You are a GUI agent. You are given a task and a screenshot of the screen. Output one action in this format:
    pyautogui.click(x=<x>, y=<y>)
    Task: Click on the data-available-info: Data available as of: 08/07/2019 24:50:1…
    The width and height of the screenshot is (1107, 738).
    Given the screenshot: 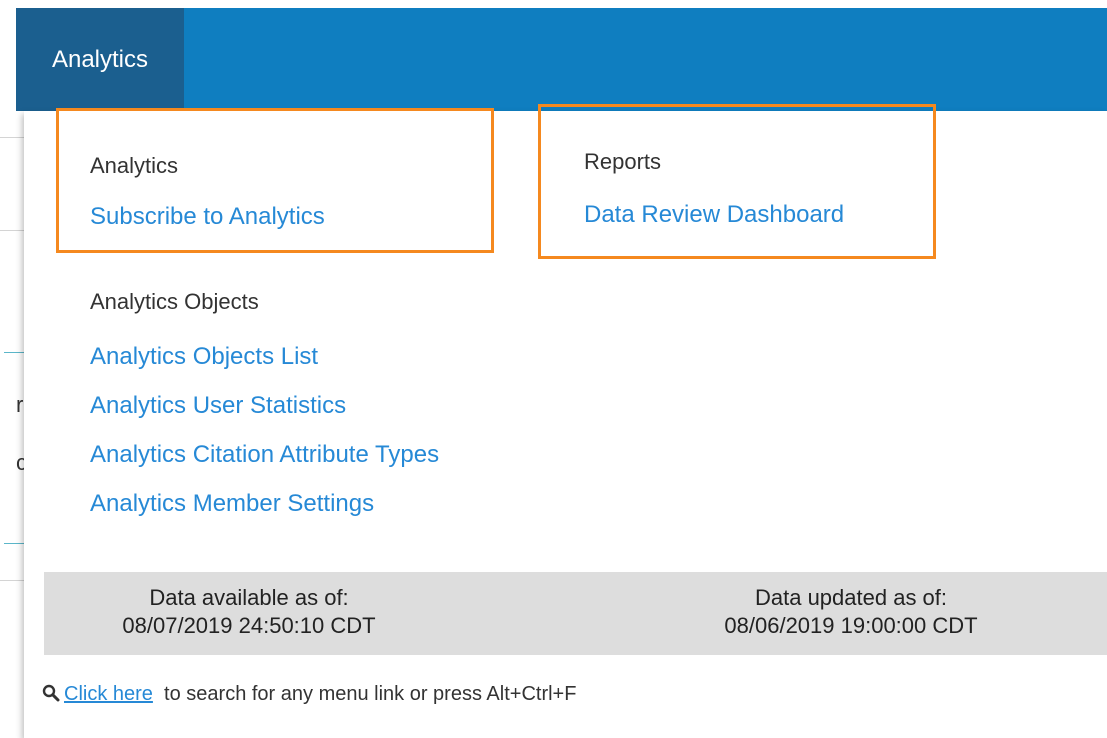 What is the action you would take?
    pyautogui.click(x=249, y=612)
    